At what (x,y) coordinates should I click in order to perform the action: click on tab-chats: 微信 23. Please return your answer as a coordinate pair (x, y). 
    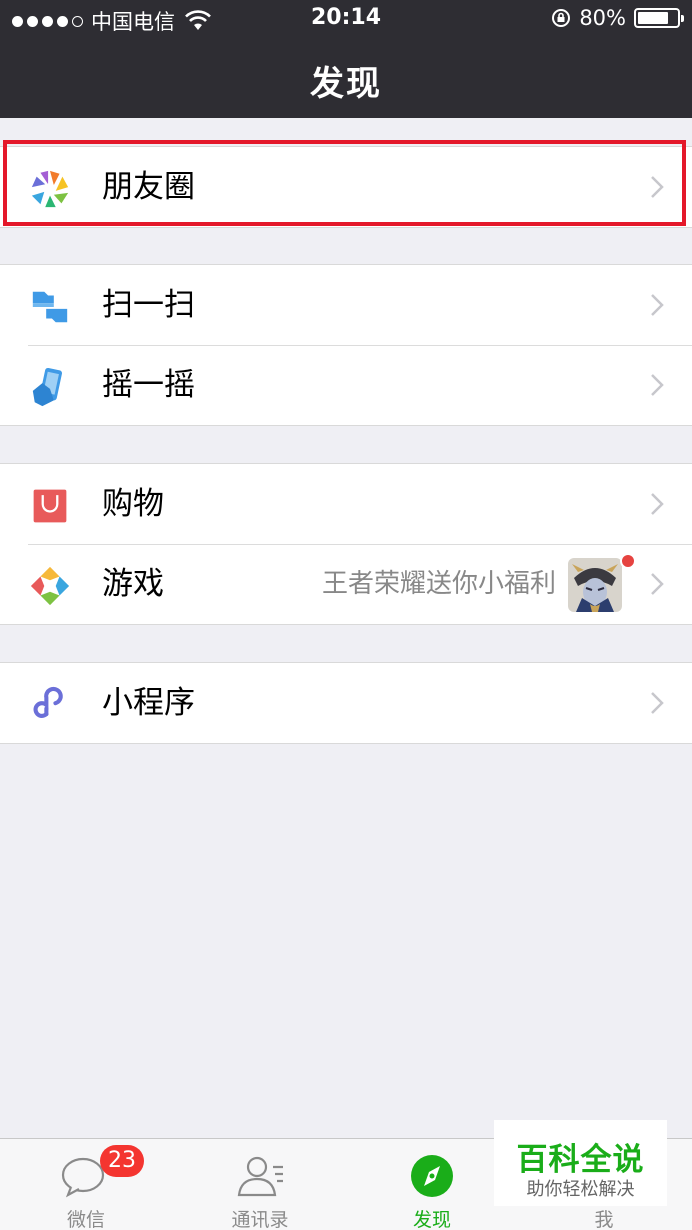
    Looking at the image, I should click on (86, 1184).